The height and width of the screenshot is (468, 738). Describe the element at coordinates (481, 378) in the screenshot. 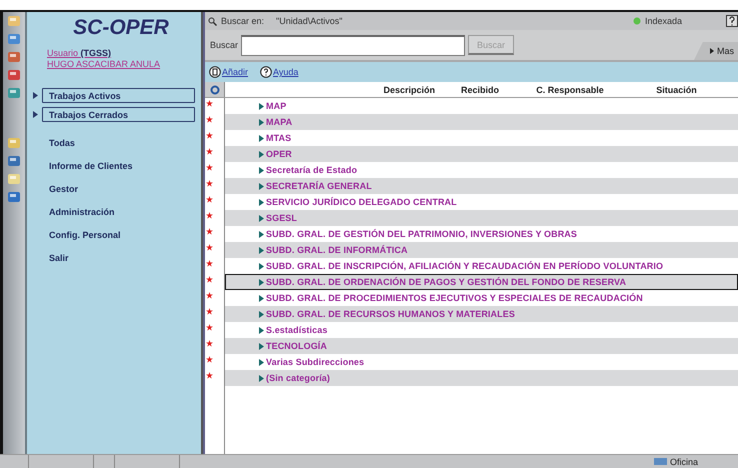

I see `category-row: (Sin categoría)` at that location.